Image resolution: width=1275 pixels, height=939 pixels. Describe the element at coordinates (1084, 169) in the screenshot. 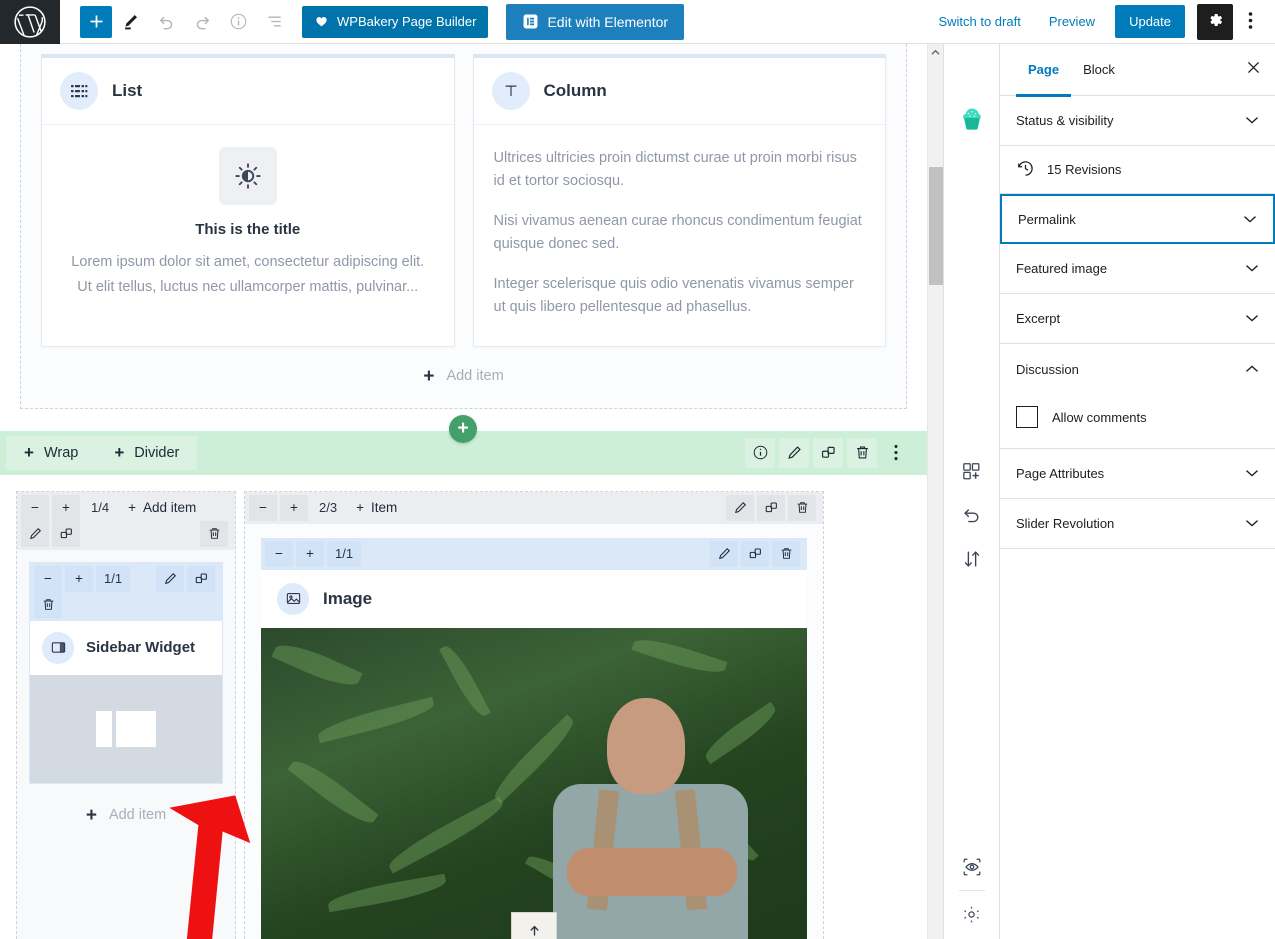

I see `revisions-label: 15 Revisions` at that location.